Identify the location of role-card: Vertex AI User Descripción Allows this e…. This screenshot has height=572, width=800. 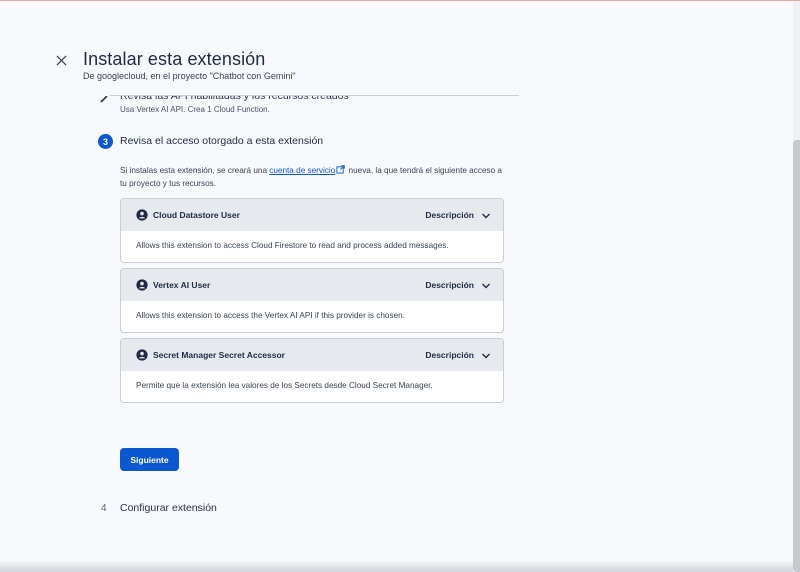
(312, 300).